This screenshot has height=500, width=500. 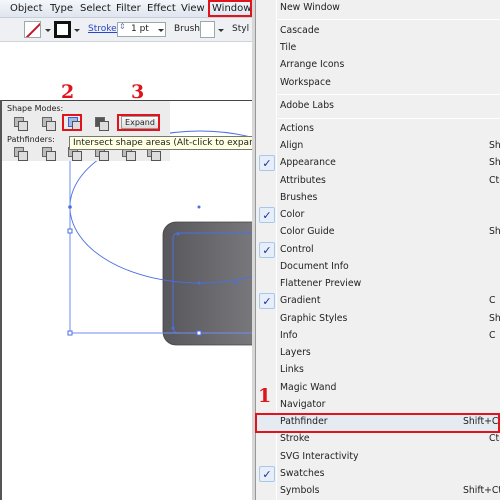 I want to click on pathfinder-panel: Shape Modes: Expand Pathfinders:, so click(x=86, y=131).